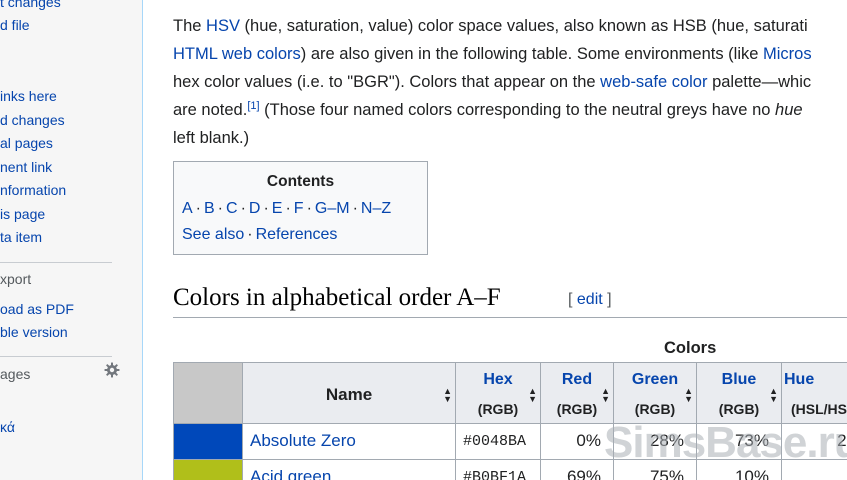  I want to click on section-title: Colors in alphabetical order A–F, so click(337, 297).